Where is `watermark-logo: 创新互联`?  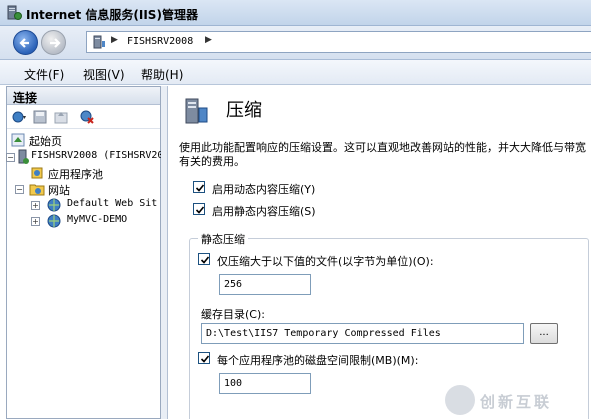
watermark-logo: 创新互联 is located at coordinates (515, 400).